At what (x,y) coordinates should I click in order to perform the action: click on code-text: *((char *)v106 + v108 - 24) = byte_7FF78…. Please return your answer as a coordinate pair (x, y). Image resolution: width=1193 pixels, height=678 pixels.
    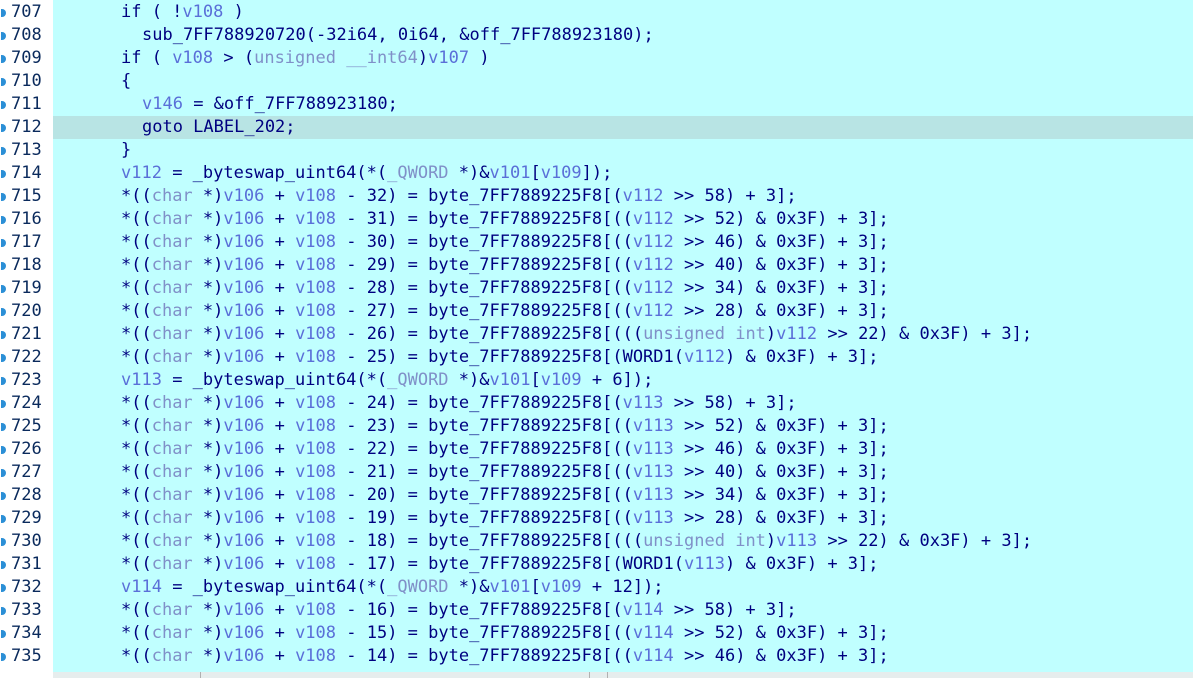
    Looking at the image, I should click on (459, 403).